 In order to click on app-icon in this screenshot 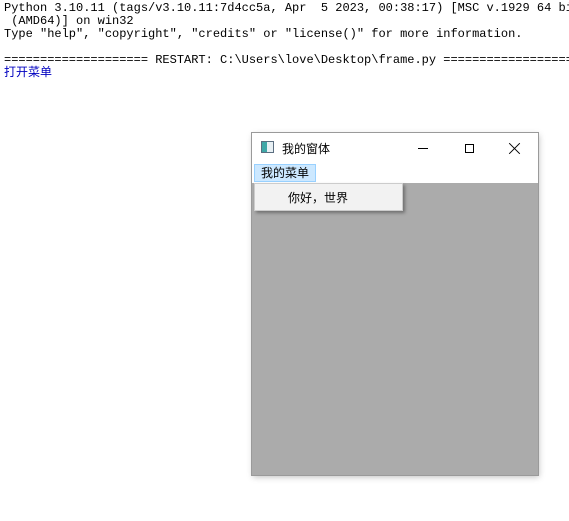, I will do `click(267, 147)`.